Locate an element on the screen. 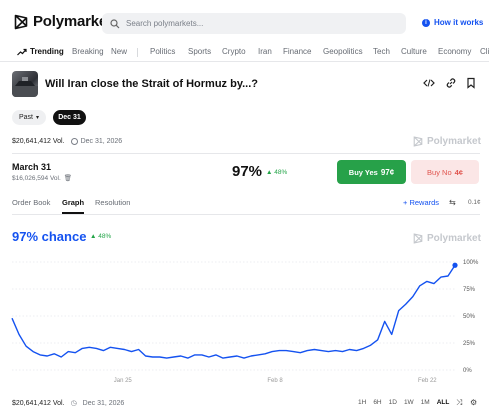  chart-watermark-text: Polymarket is located at coordinates (454, 238).